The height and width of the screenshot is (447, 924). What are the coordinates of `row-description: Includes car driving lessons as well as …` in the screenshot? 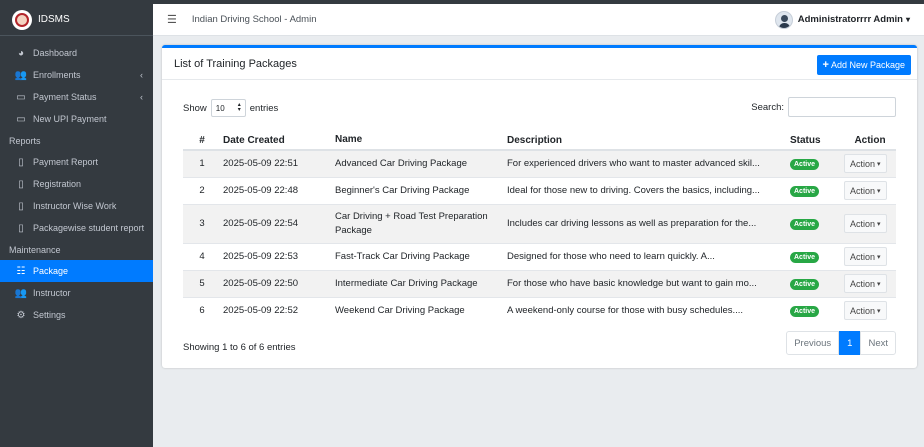 It's located at (648, 223).